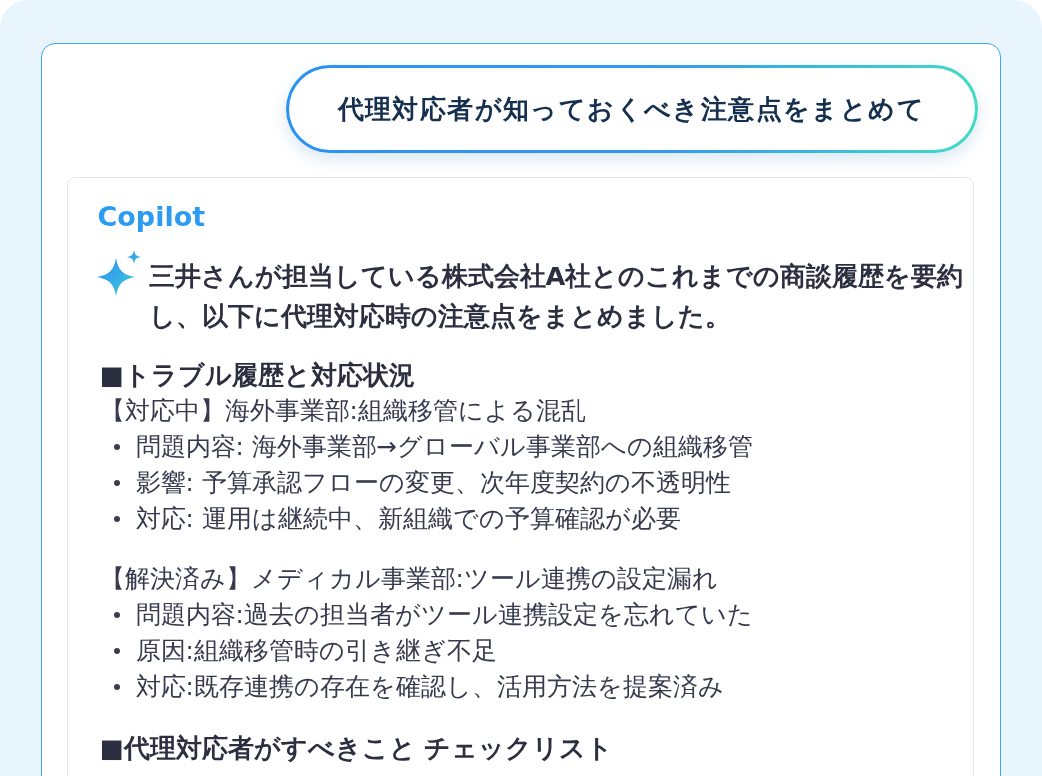 The width and height of the screenshot is (1042, 776). What do you see at coordinates (429, 687) in the screenshot?
I see `bullet-text: 対応:既存連携の存在を確認し、活用方法を提案済み` at bounding box center [429, 687].